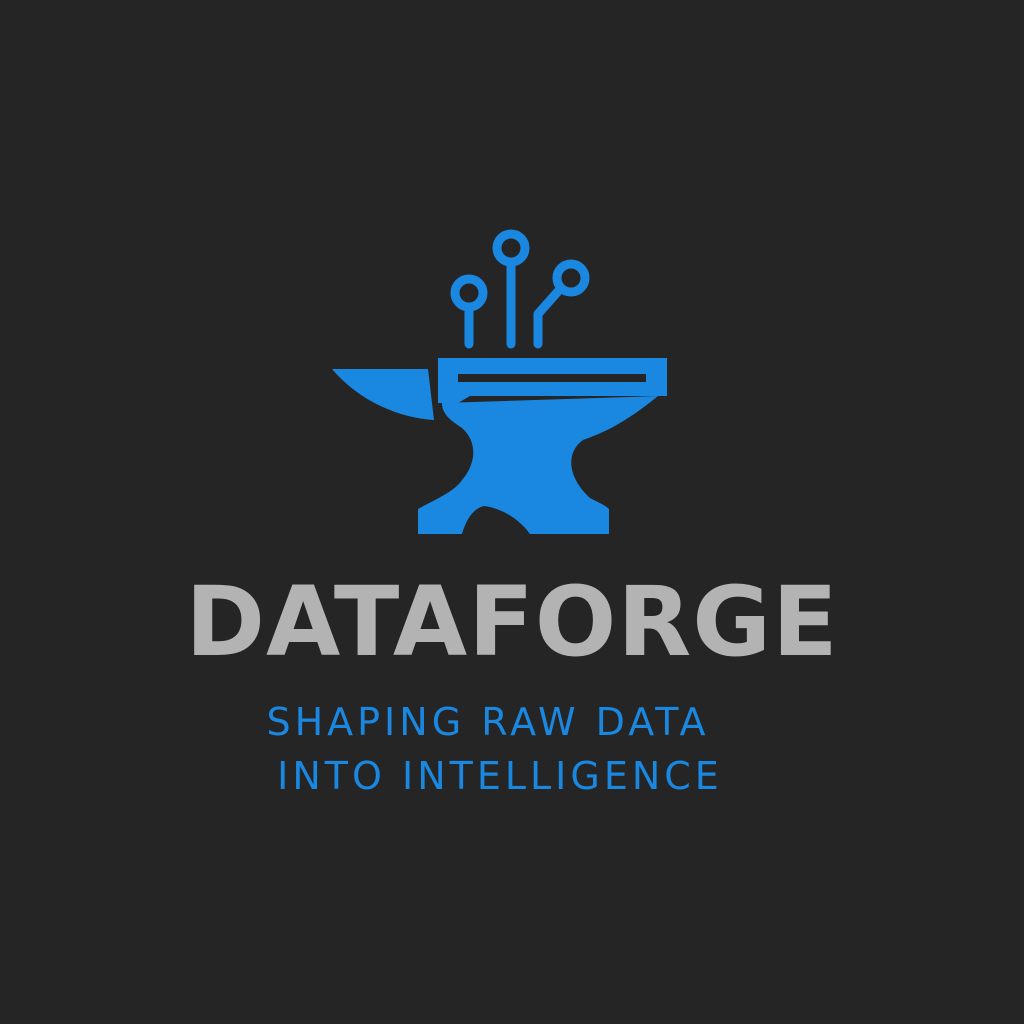 The height and width of the screenshot is (1024, 1024). What do you see at coordinates (500, 776) in the screenshot?
I see `tagline-line-2: INTO INTELLIGENCE` at bounding box center [500, 776].